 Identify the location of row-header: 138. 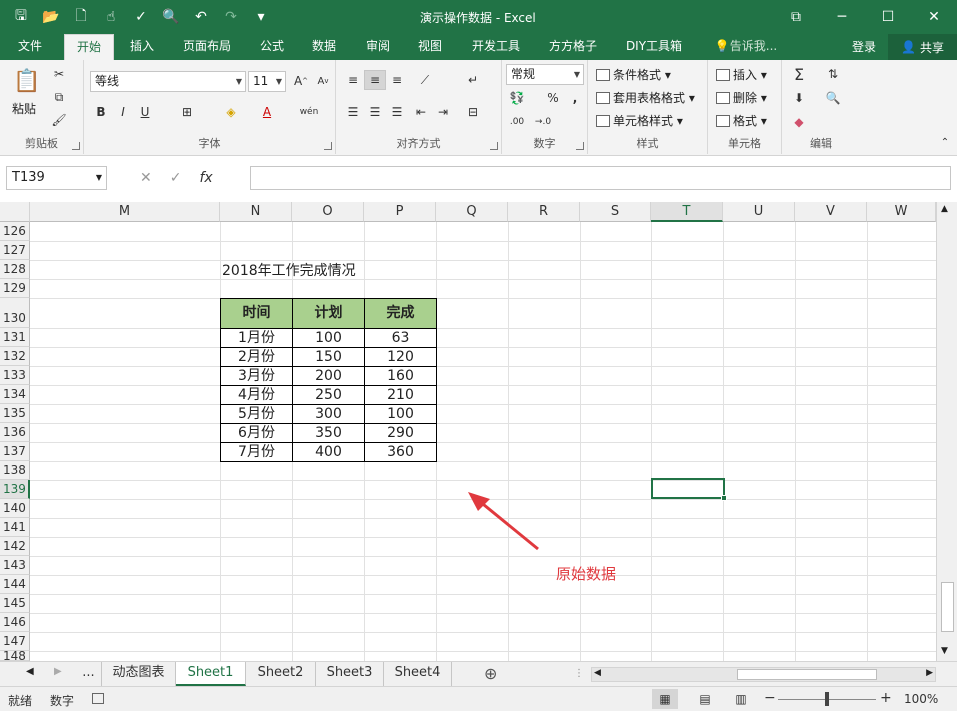
(15, 470).